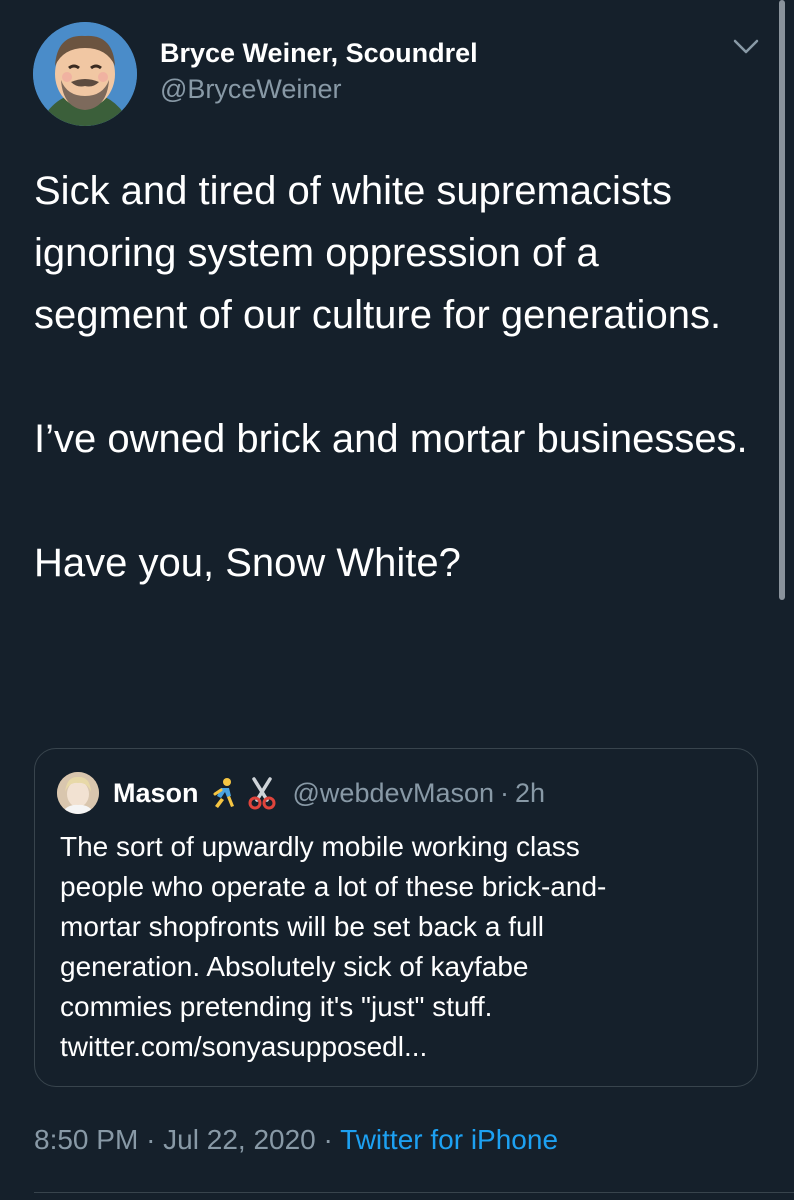 This screenshot has height=1200, width=794. Describe the element at coordinates (391, 439) in the screenshot. I see `tweet-paragraph: I’ve owned brick and mortar businesses.` at that location.